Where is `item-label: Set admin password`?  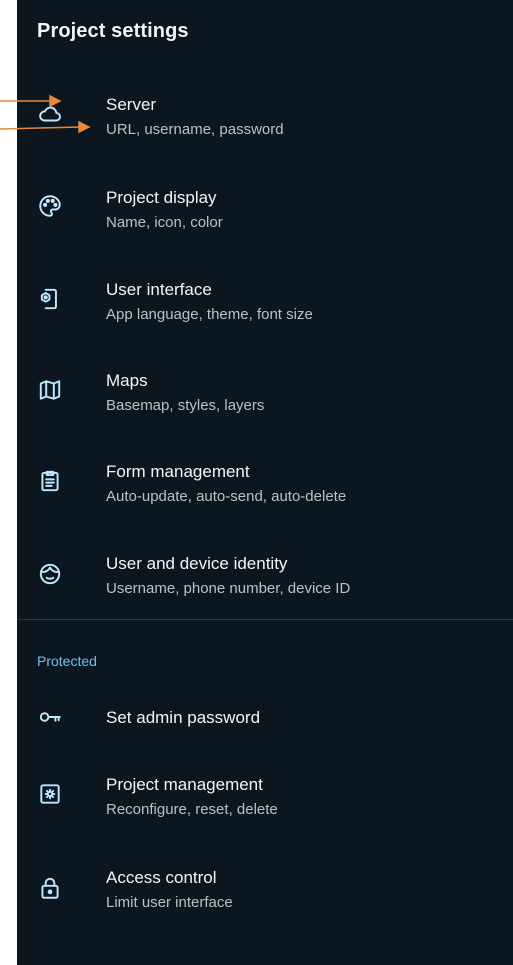 item-label: Set admin password is located at coordinates (183, 717).